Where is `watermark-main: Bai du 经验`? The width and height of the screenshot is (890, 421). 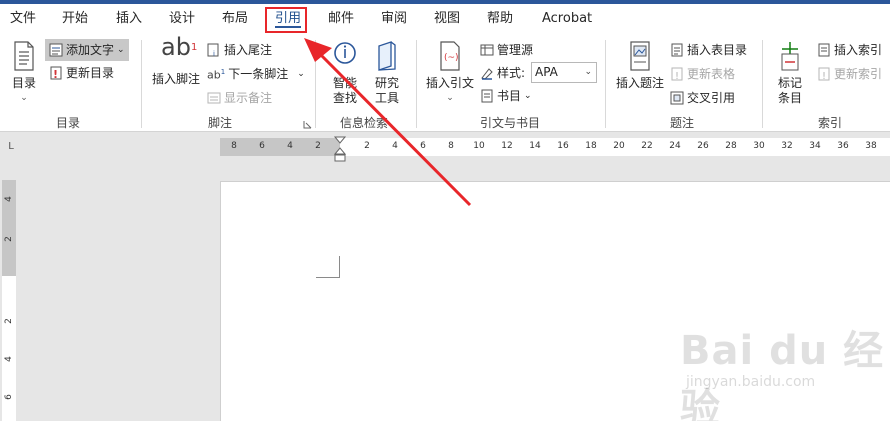 watermark-main: Bai du 经验 is located at coordinates (782, 374).